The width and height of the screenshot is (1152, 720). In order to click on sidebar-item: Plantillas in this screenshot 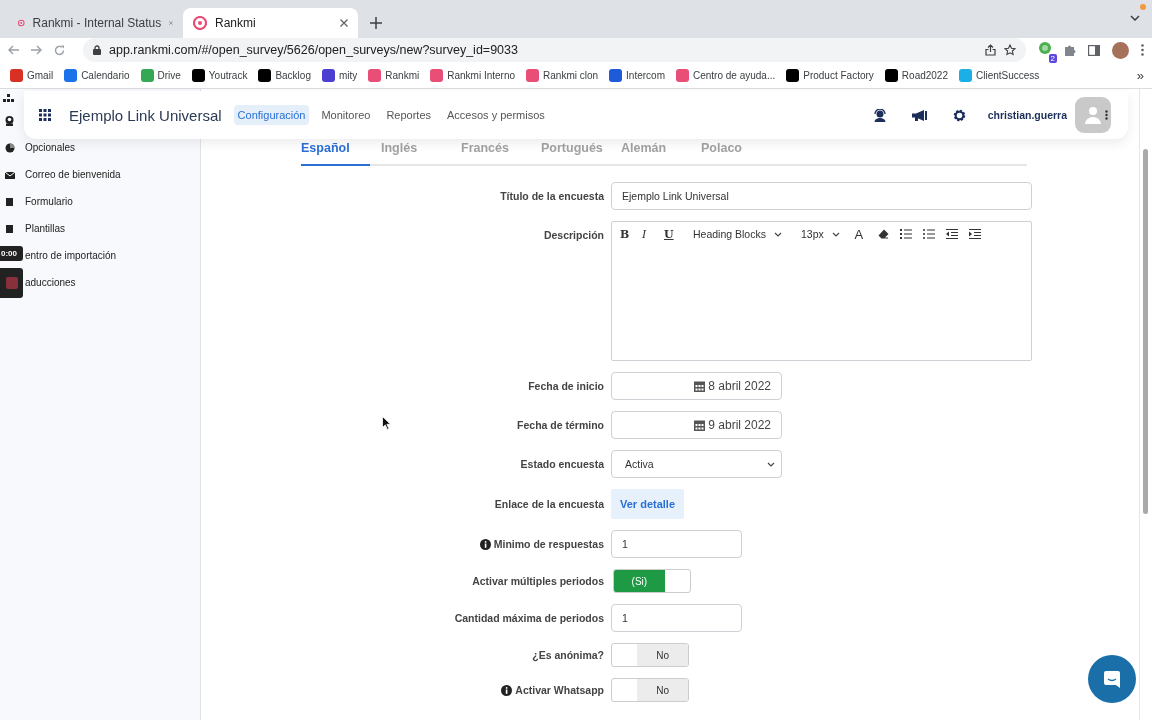, I will do `click(45, 228)`.